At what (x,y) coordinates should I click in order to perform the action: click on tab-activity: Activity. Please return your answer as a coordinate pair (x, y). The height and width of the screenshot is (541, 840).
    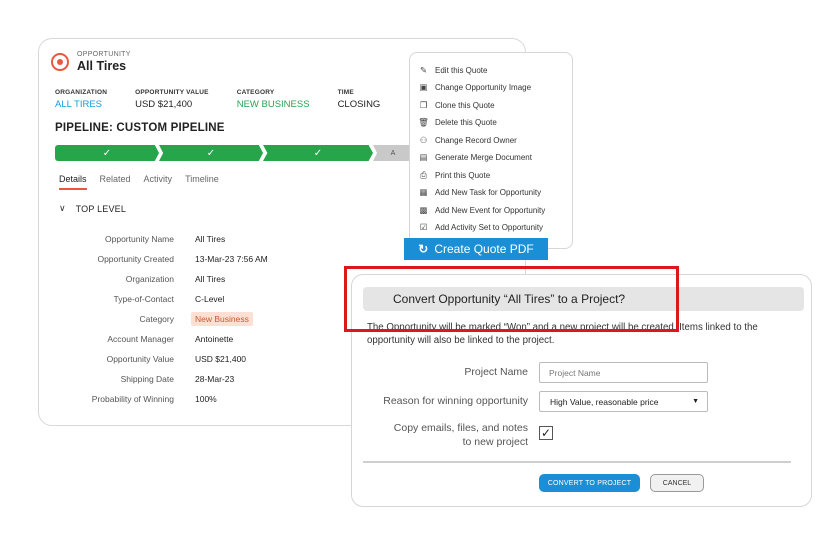
    Looking at the image, I should click on (158, 182).